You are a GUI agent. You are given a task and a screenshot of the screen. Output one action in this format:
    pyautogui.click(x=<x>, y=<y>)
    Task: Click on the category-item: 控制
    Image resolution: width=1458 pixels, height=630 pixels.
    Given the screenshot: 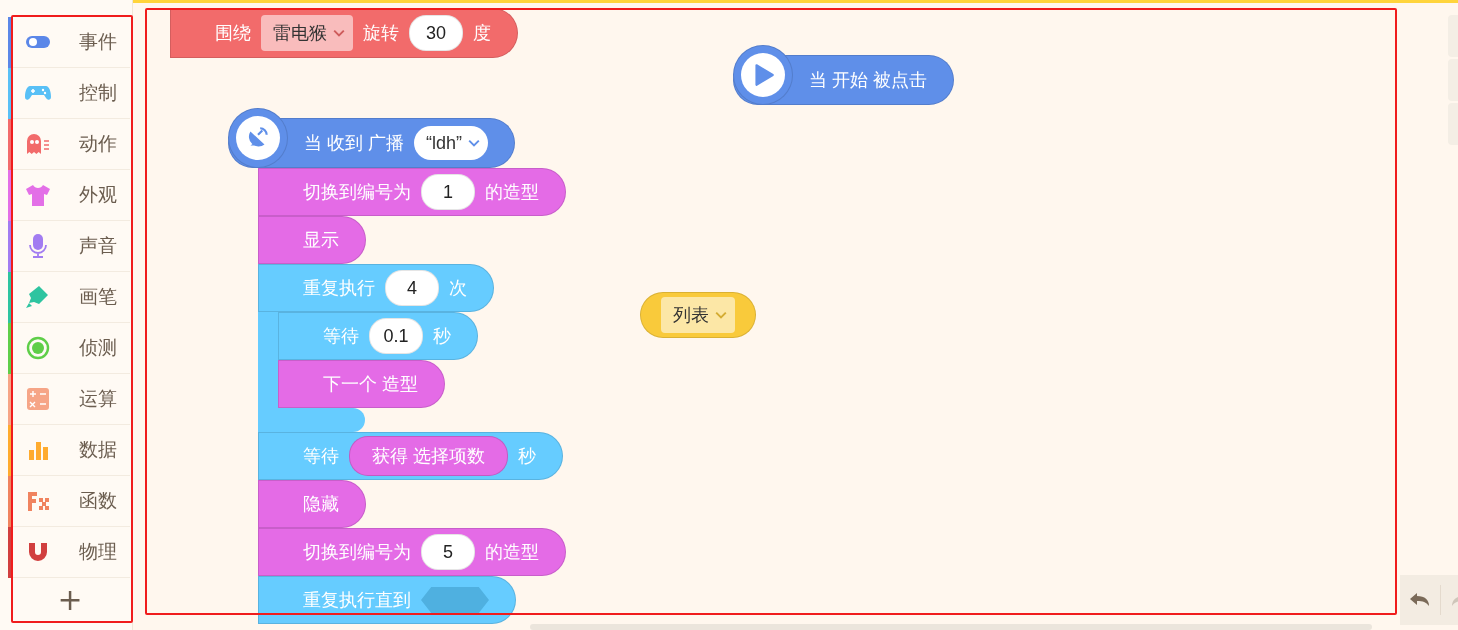 What is the action you would take?
    pyautogui.click(x=71, y=93)
    